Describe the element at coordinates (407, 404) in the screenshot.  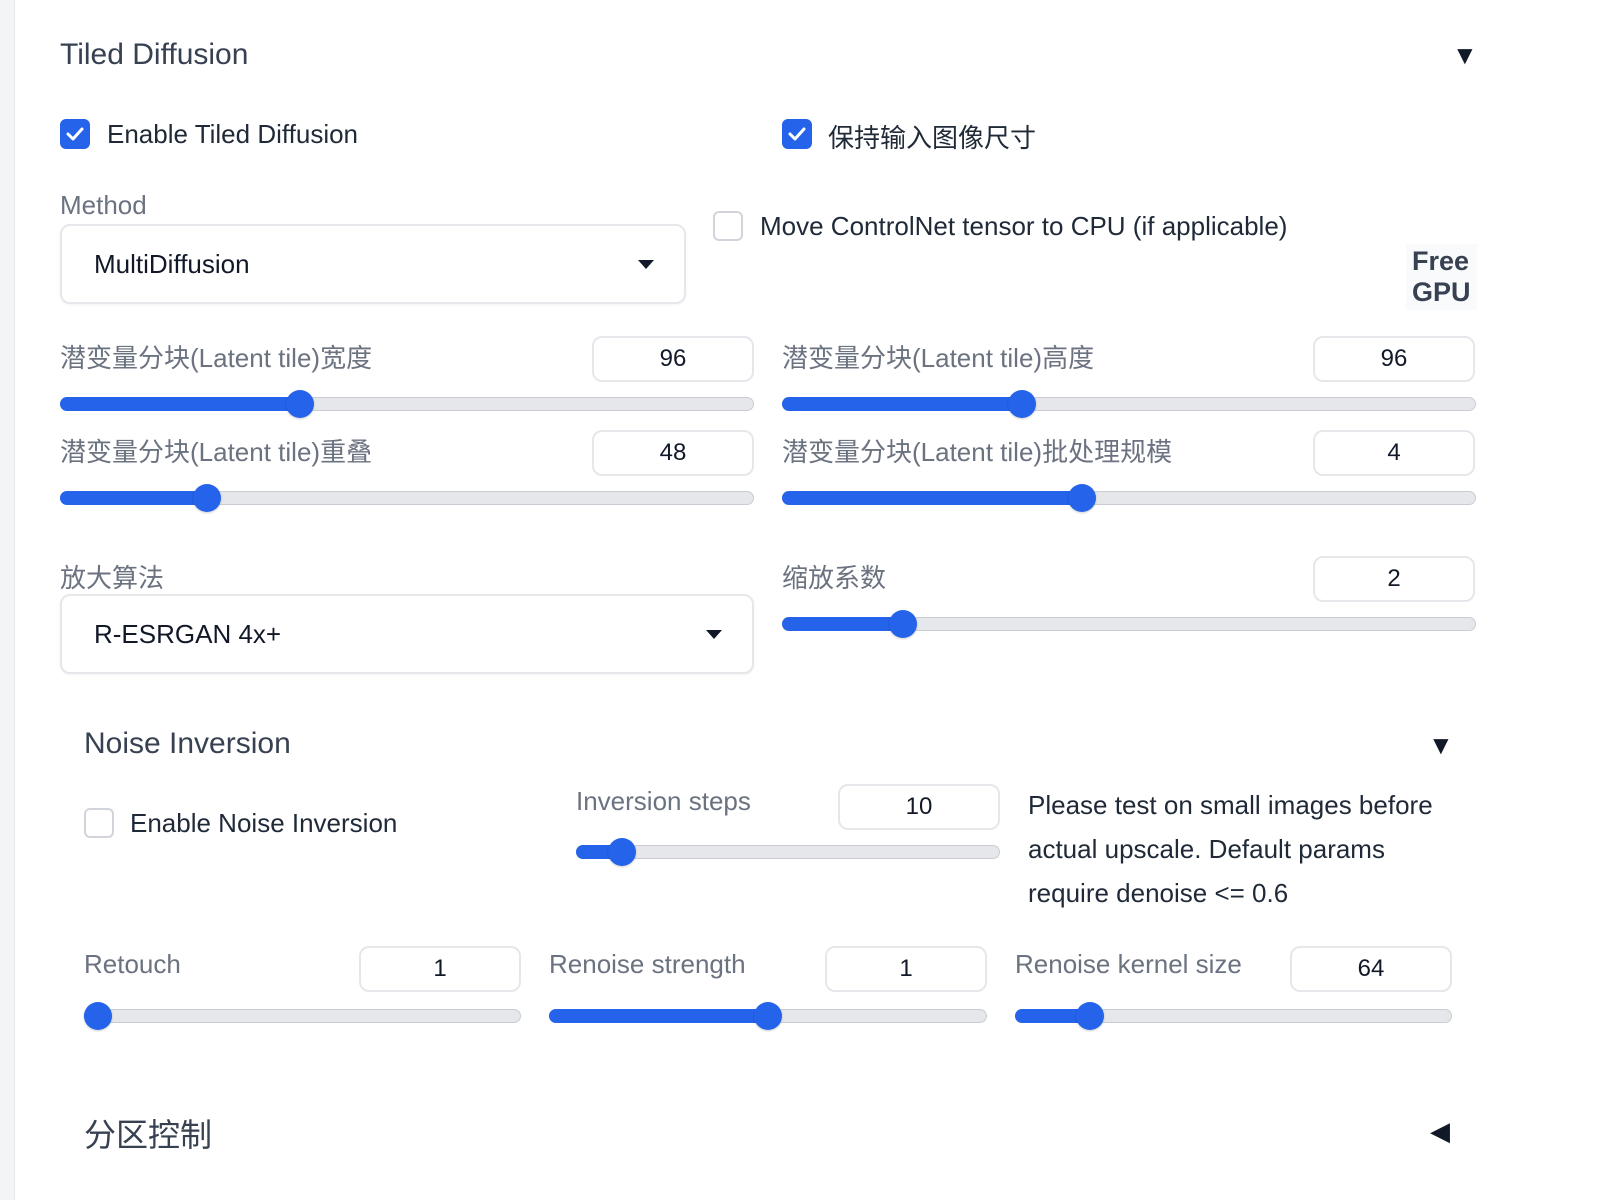
I see `tile-width-slider` at that location.